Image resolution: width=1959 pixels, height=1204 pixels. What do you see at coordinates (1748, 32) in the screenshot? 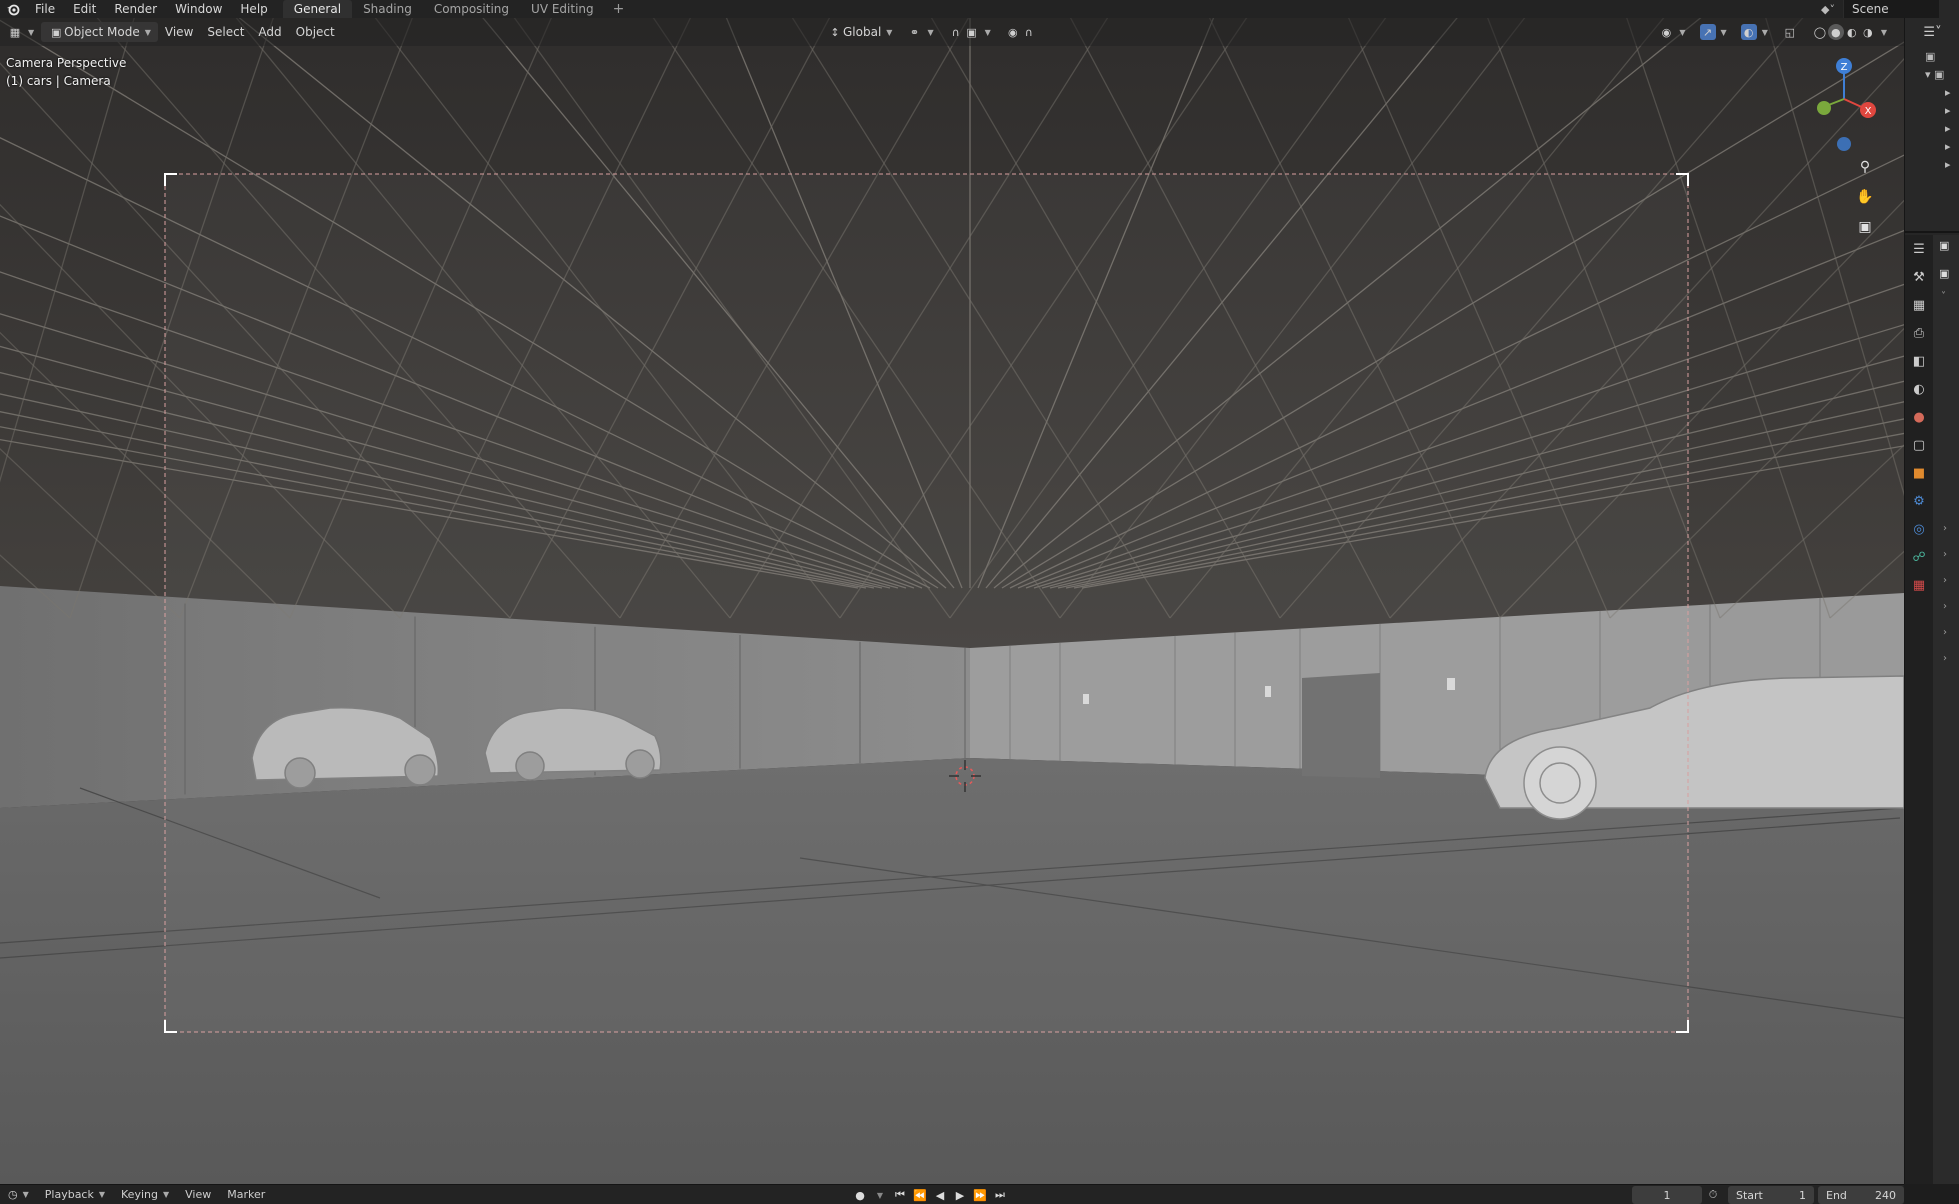
I see `overlay-icon: ◐` at bounding box center [1748, 32].